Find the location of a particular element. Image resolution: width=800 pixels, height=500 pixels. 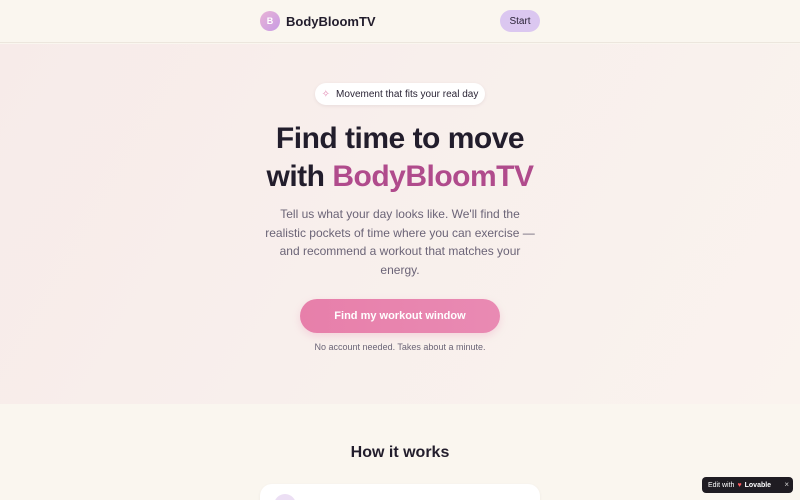

badge-prefix: Edit with is located at coordinates (721, 485).